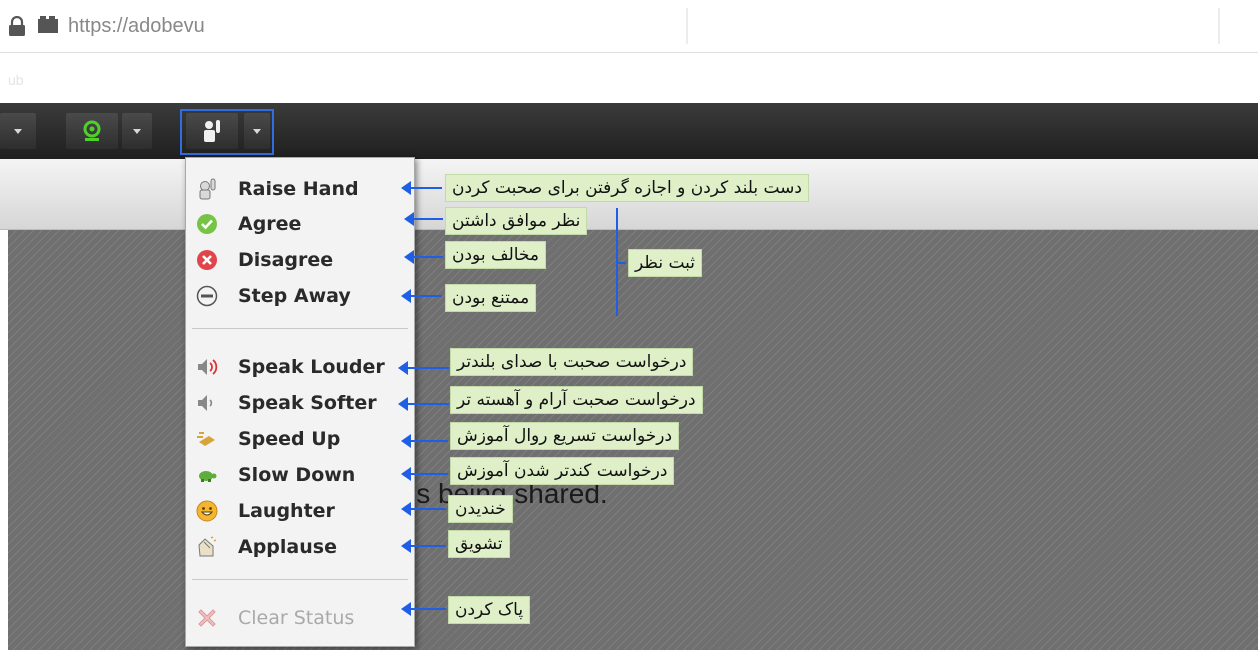  What do you see at coordinates (496, 255) in the screenshot?
I see `annotation-disagree: مخالف بودن` at bounding box center [496, 255].